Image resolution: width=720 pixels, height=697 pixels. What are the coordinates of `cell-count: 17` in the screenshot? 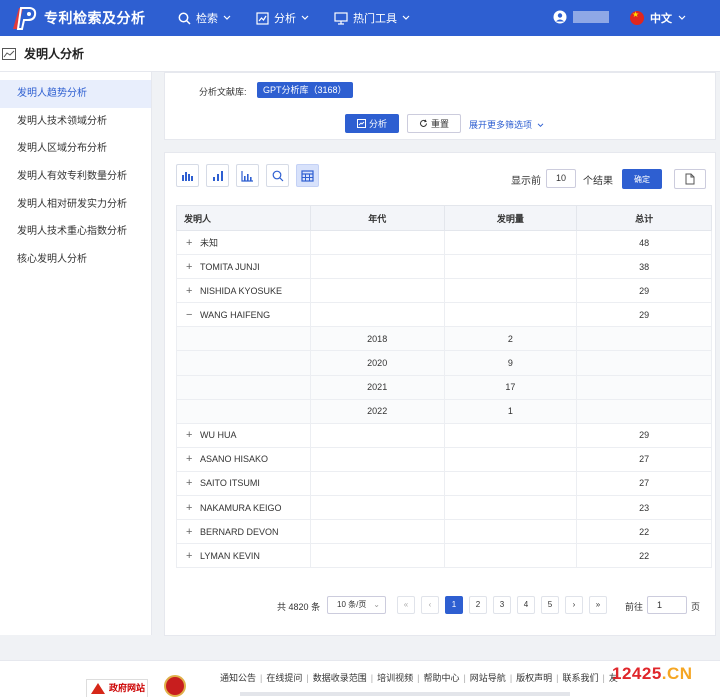 It's located at (510, 387).